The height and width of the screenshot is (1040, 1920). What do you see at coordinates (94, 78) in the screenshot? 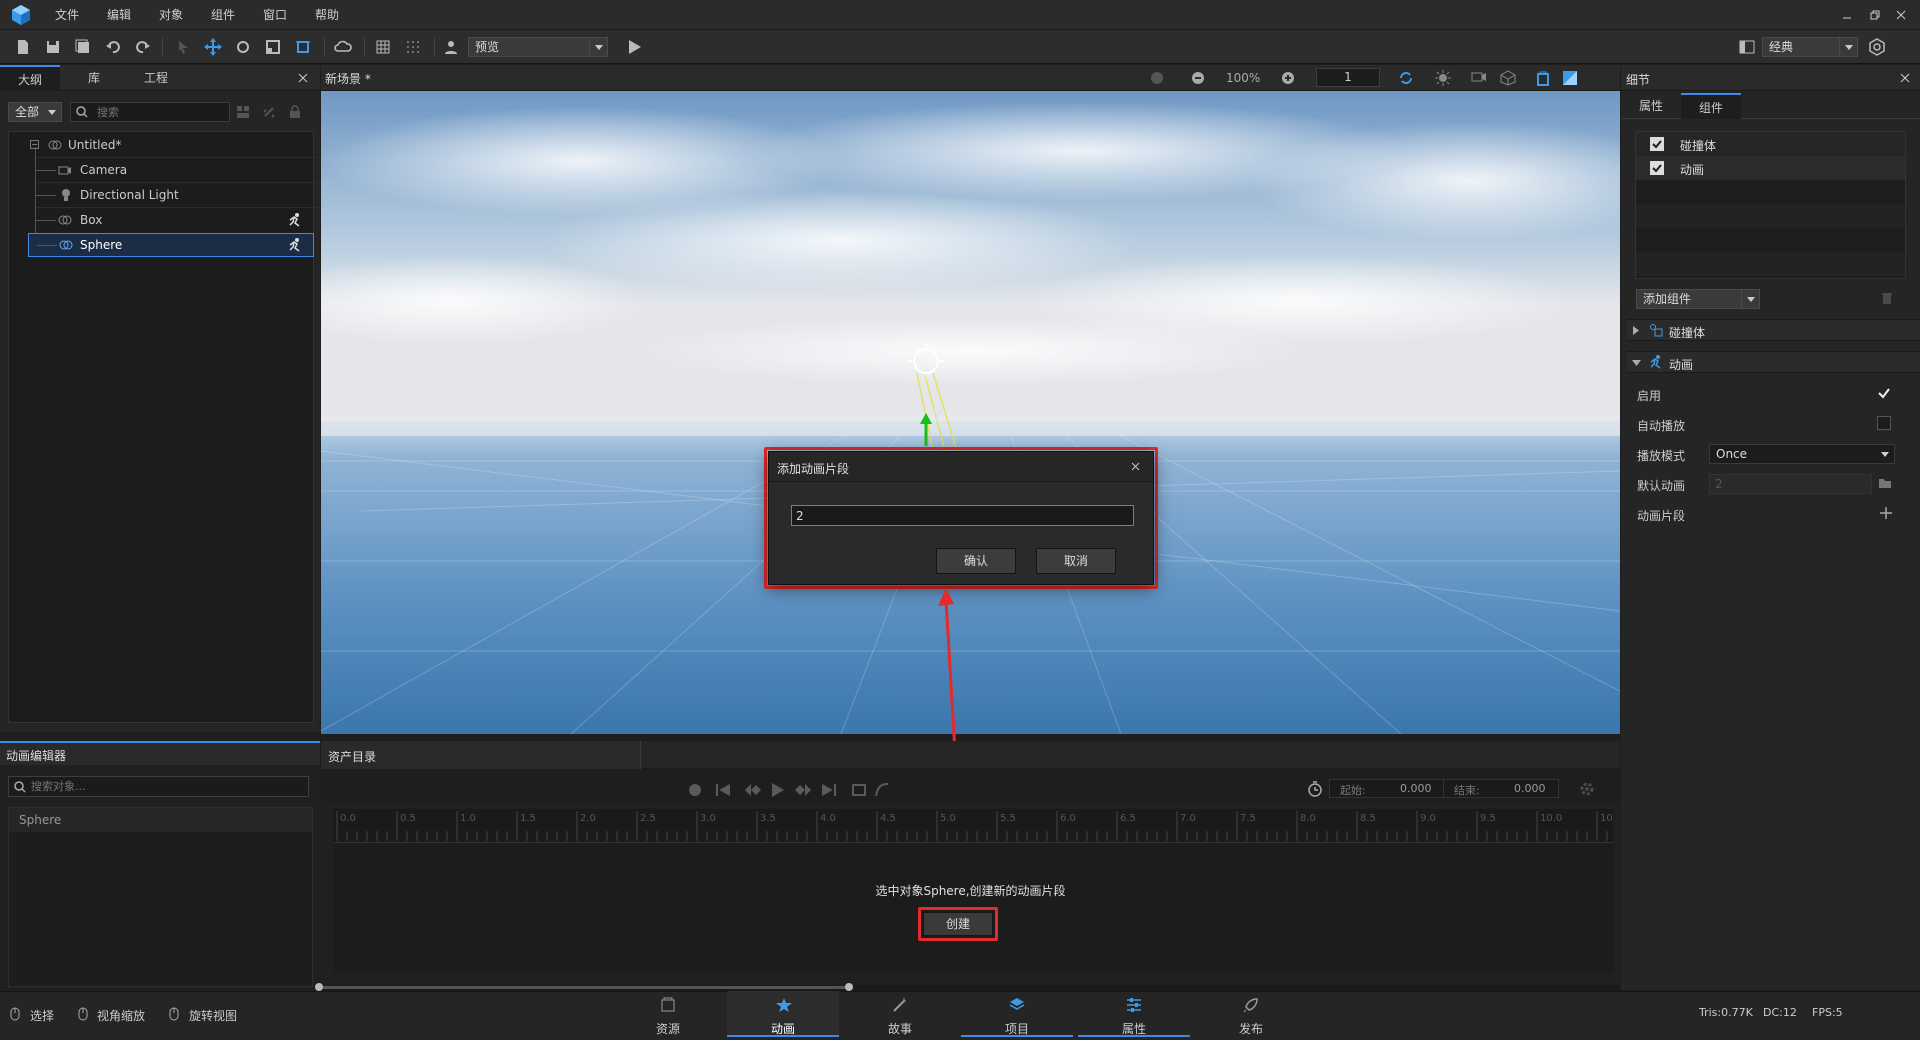
I see `tab-library: 库` at bounding box center [94, 78].